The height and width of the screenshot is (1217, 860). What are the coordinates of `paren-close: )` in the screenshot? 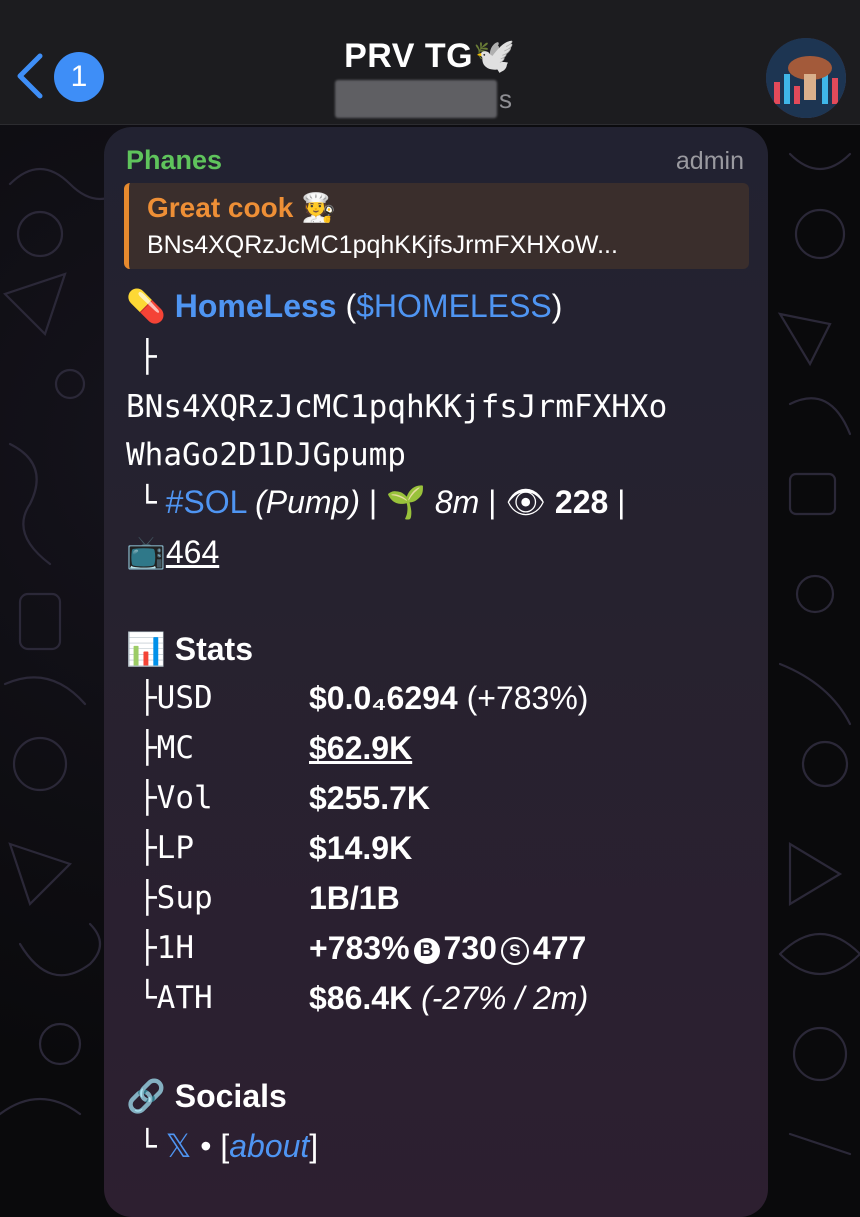 It's located at (557, 306).